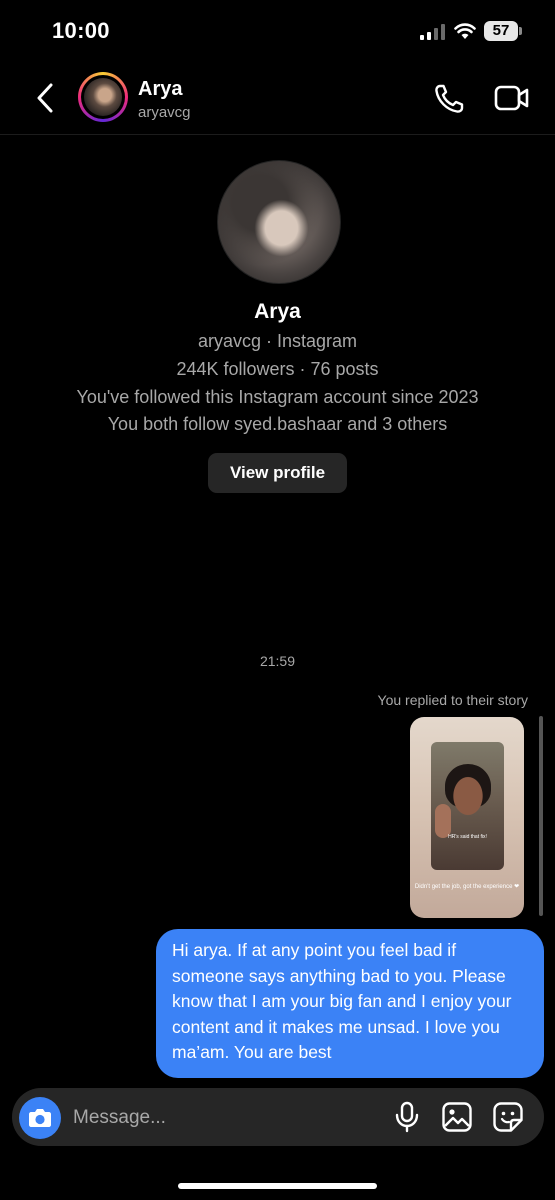 Image resolution: width=555 pixels, height=1200 pixels. What do you see at coordinates (449, 99) in the screenshot?
I see `phone-icon` at bounding box center [449, 99].